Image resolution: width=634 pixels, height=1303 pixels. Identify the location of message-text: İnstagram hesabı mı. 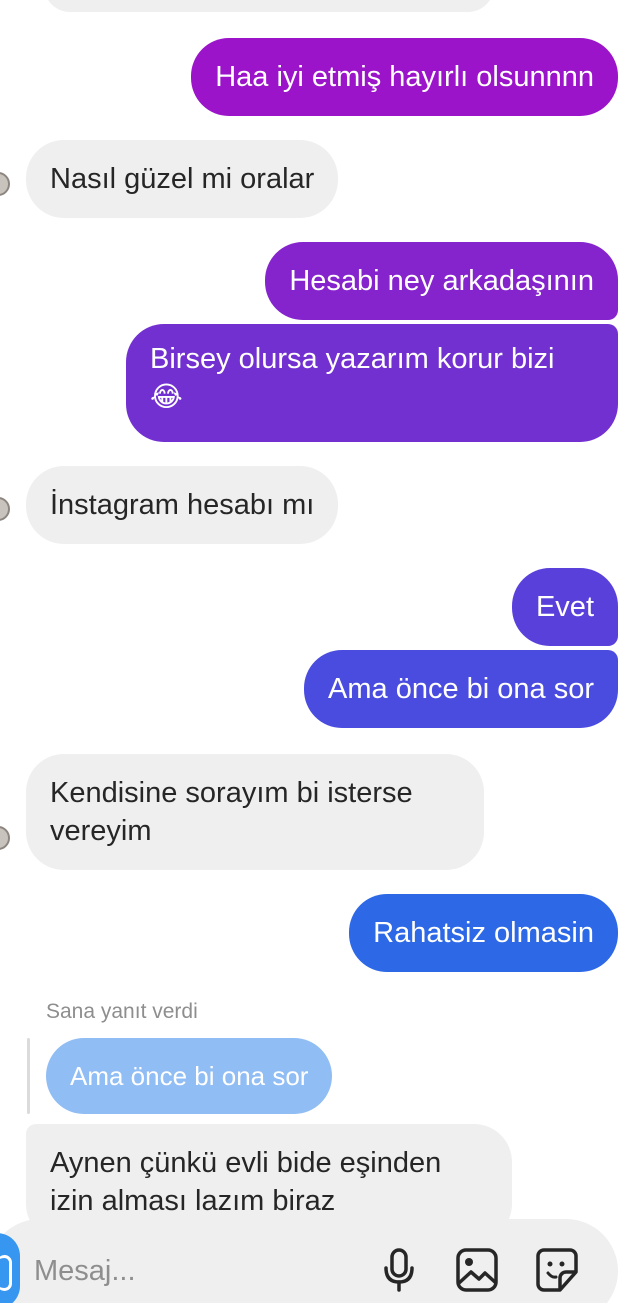
(182, 505).